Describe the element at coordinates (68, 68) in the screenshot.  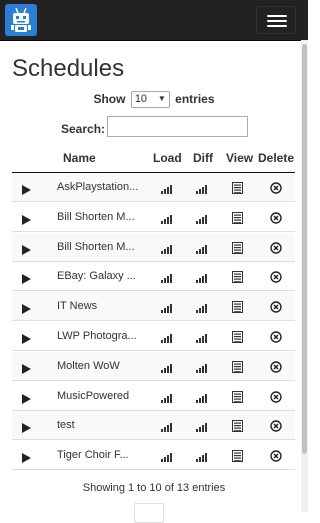
I see `page-title: Schedules` at that location.